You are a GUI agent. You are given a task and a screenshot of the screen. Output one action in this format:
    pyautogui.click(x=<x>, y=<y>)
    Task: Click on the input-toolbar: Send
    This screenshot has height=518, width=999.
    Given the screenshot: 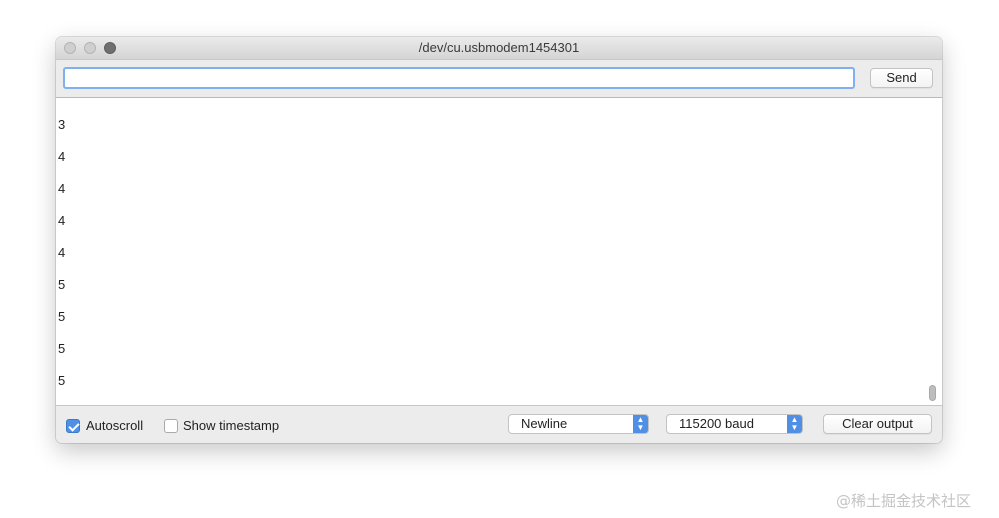 What is the action you would take?
    pyautogui.click(x=499, y=79)
    